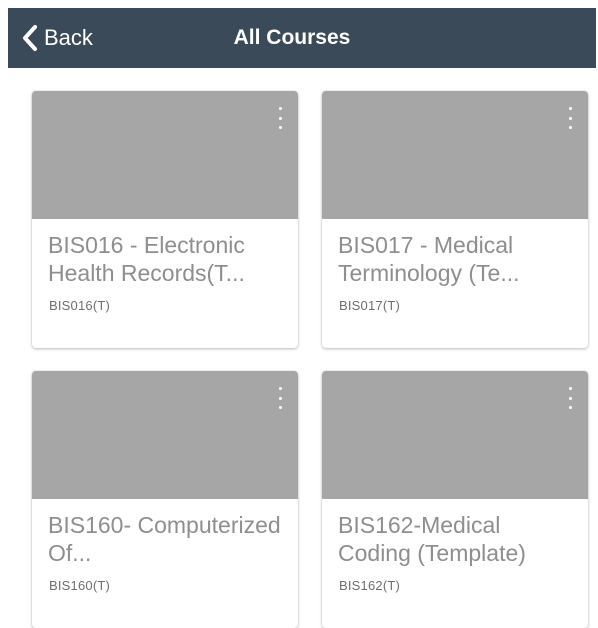 Image resolution: width=598 pixels, height=628 pixels. I want to click on course-code: BIS162(T), so click(370, 585).